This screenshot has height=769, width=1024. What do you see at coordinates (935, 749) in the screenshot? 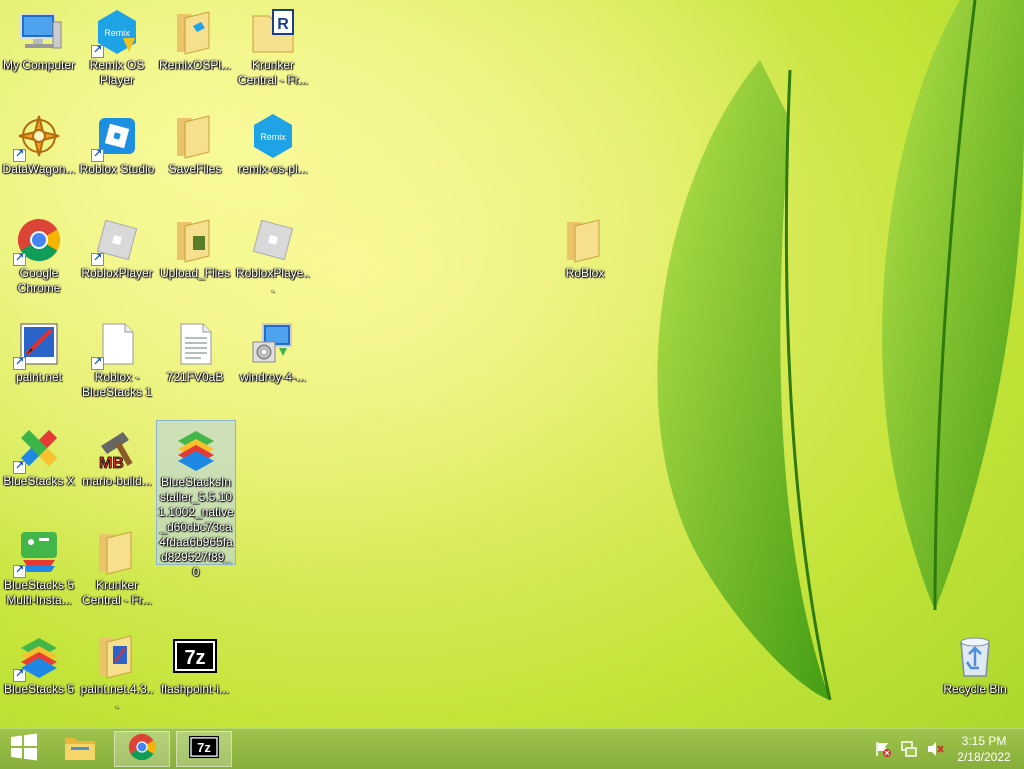
I see `volume-muted-icon` at bounding box center [935, 749].